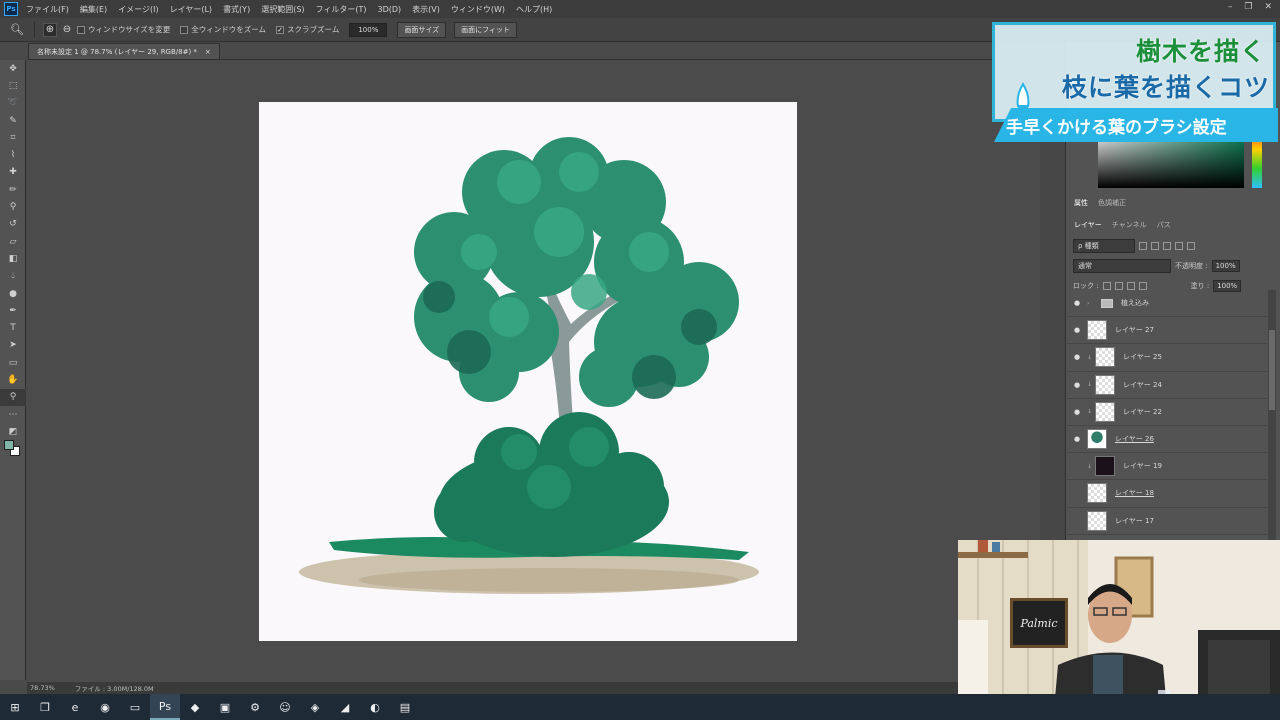 This screenshot has height=720, width=1280. Describe the element at coordinates (1106, 286) in the screenshot. I see `lock-pixels-icon` at that location.